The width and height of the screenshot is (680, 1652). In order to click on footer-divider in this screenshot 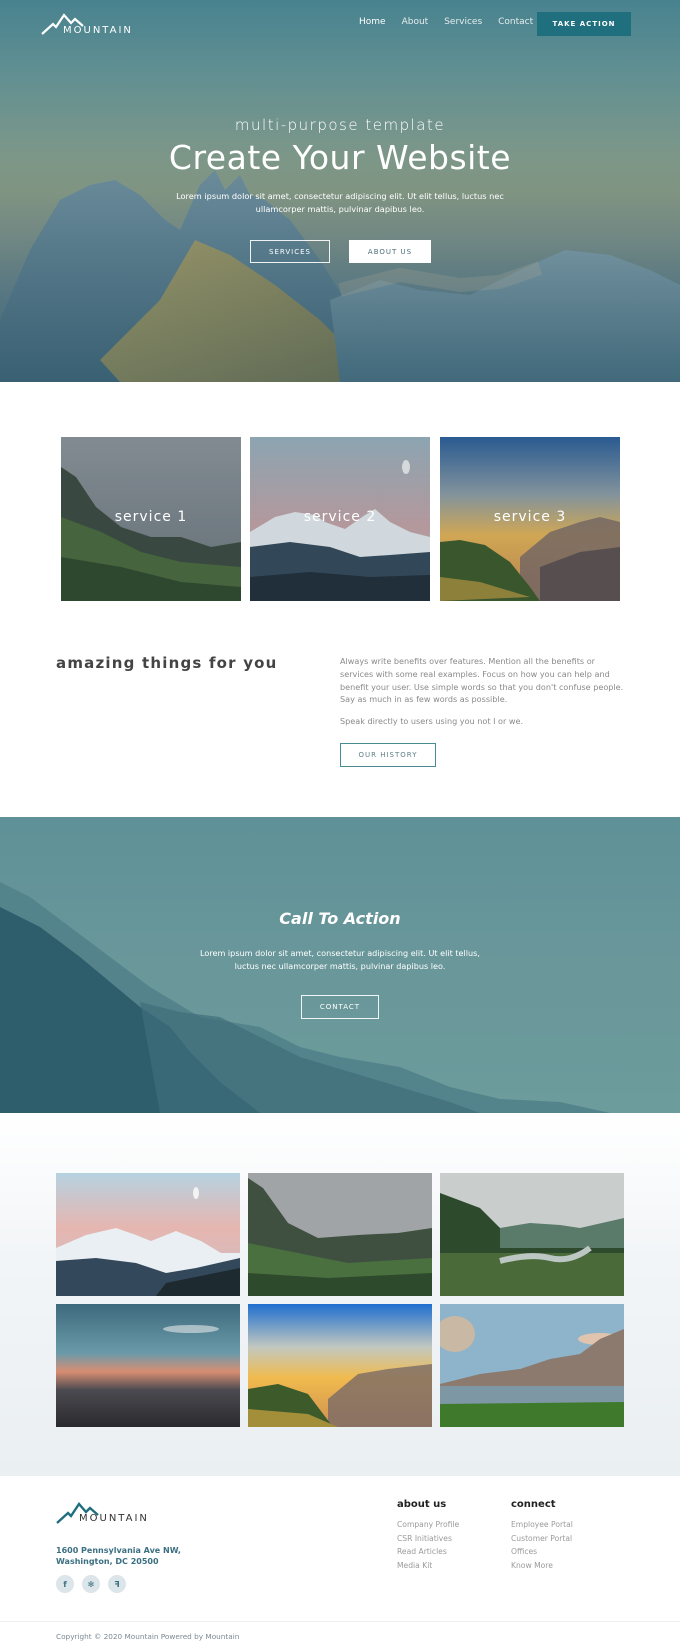, I will do `click(340, 1621)`.